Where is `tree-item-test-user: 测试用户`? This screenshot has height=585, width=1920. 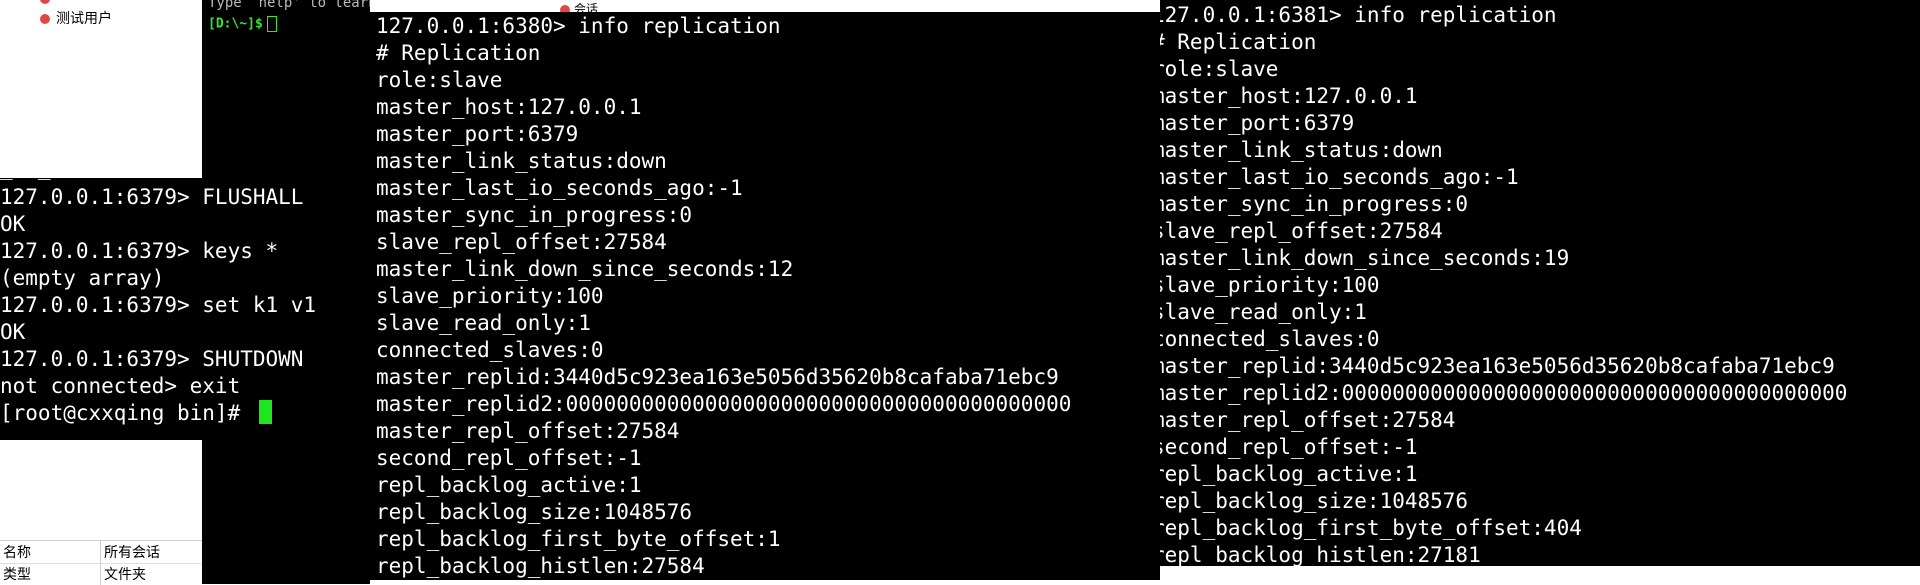 tree-item-test-user: 测试用户 is located at coordinates (76, 18).